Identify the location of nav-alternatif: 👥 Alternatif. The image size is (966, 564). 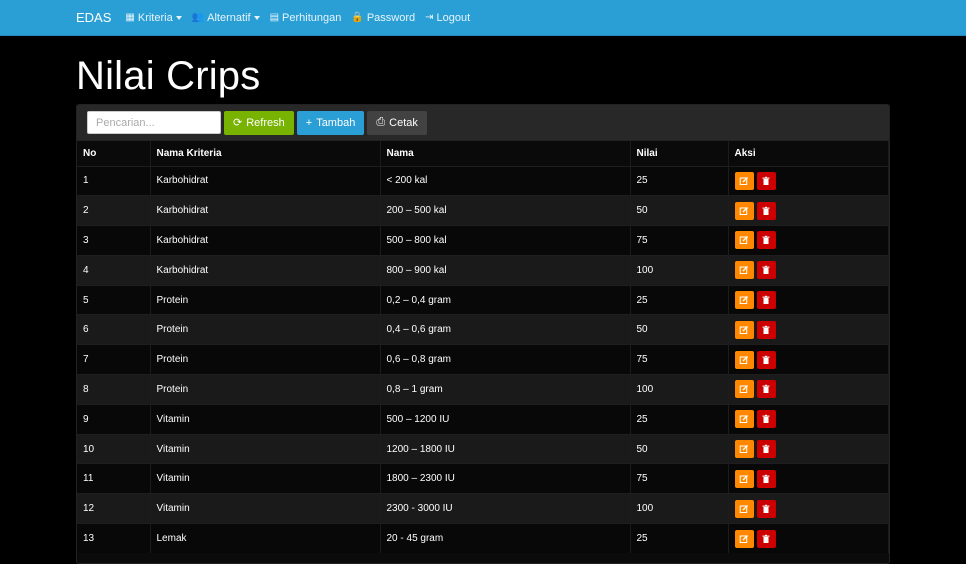
(226, 18).